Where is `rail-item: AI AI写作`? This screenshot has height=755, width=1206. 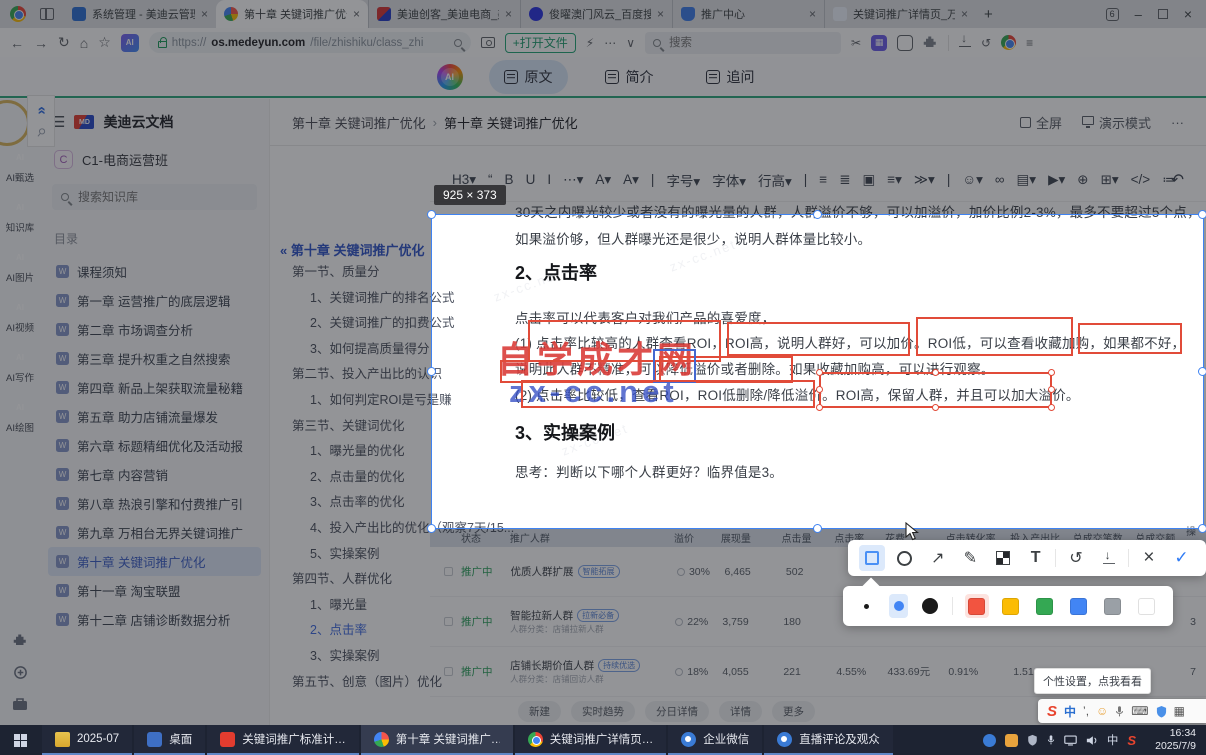
rail-item: AI AI写作 is located at coordinates (20, 365).